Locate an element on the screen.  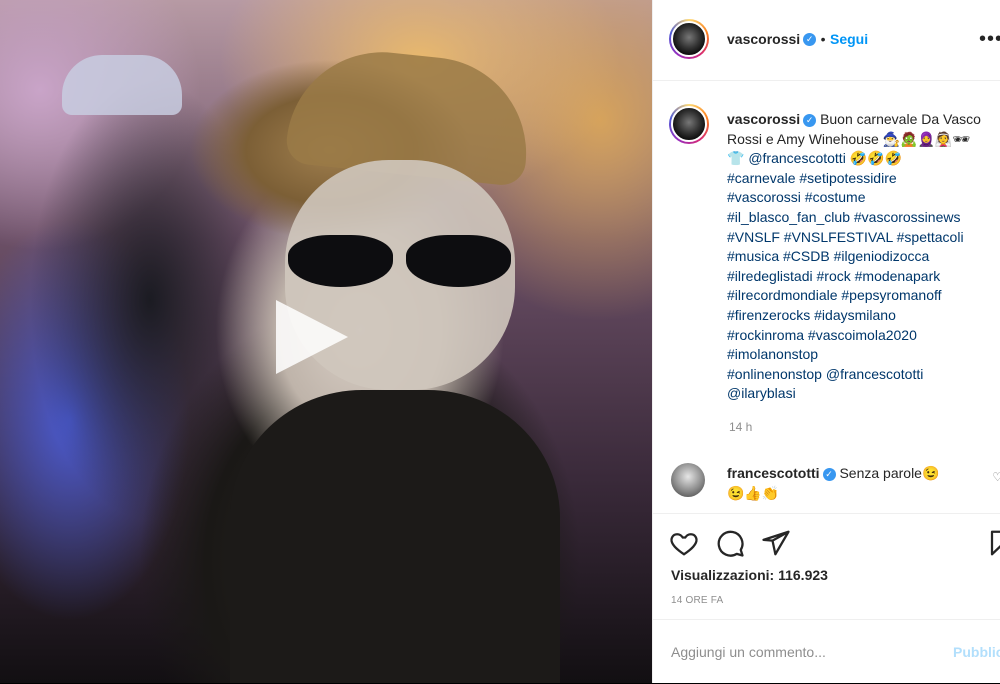
hashtag-line: #ilredeglistadi #rock #modenapark is located at coordinates (833, 276).